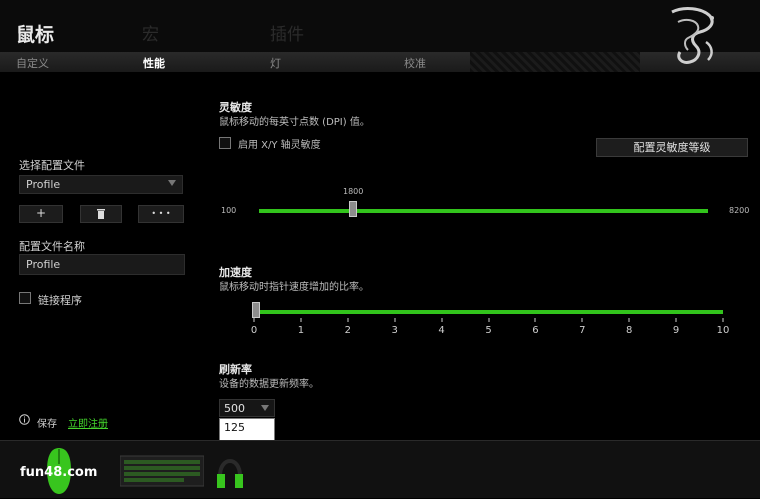  I want to click on tab-plugins: 插件, so click(287, 32).